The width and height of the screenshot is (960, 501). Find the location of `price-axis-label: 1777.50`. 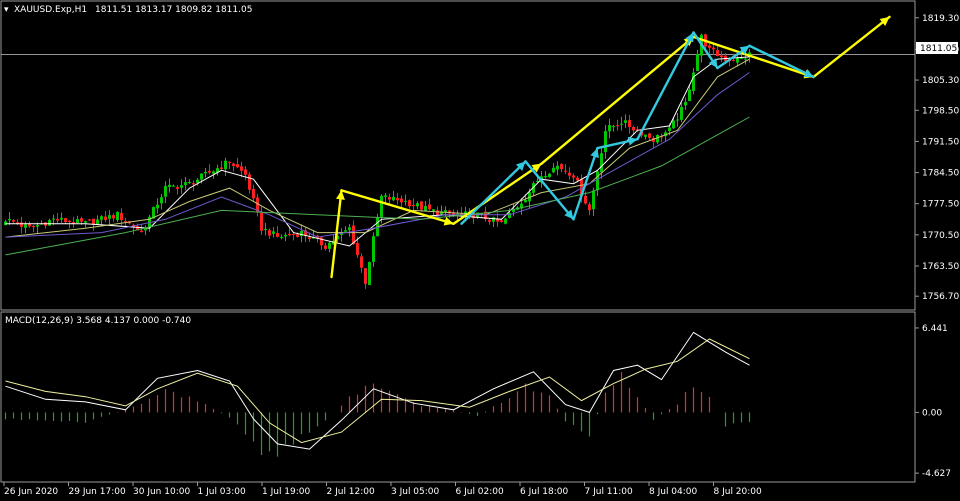

price-axis-label: 1777.50 is located at coordinates (940, 205).